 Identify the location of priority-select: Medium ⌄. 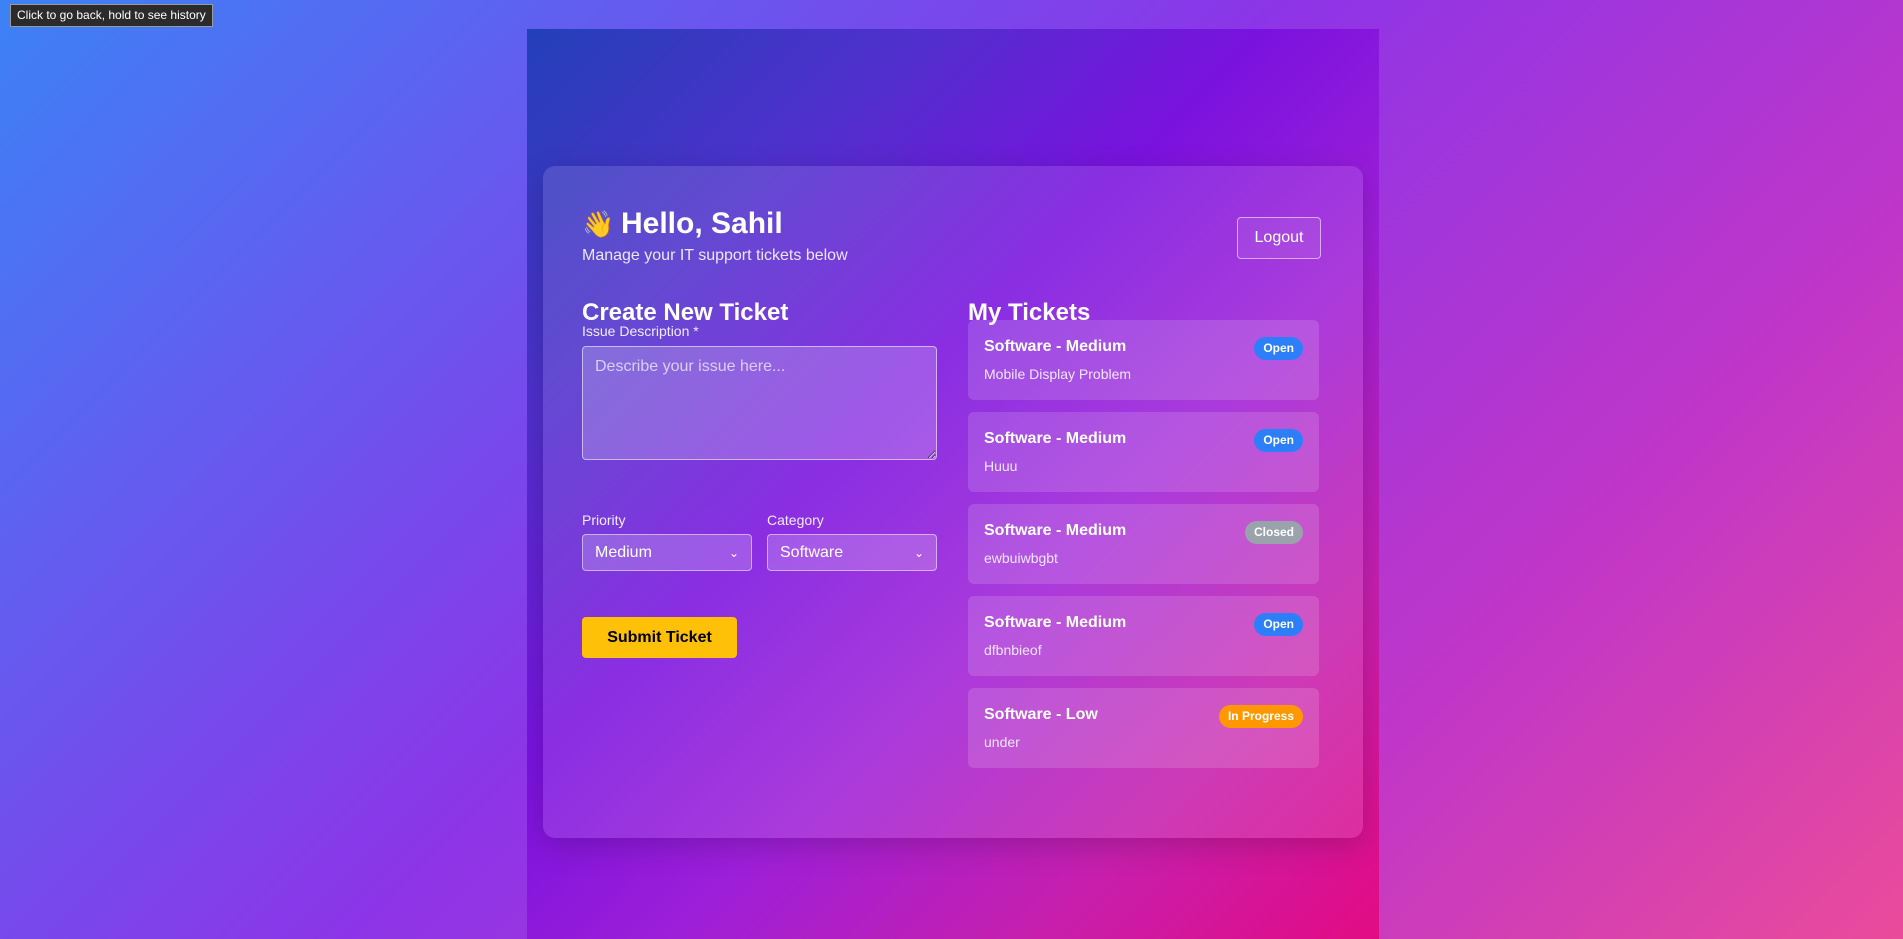
(667, 552).